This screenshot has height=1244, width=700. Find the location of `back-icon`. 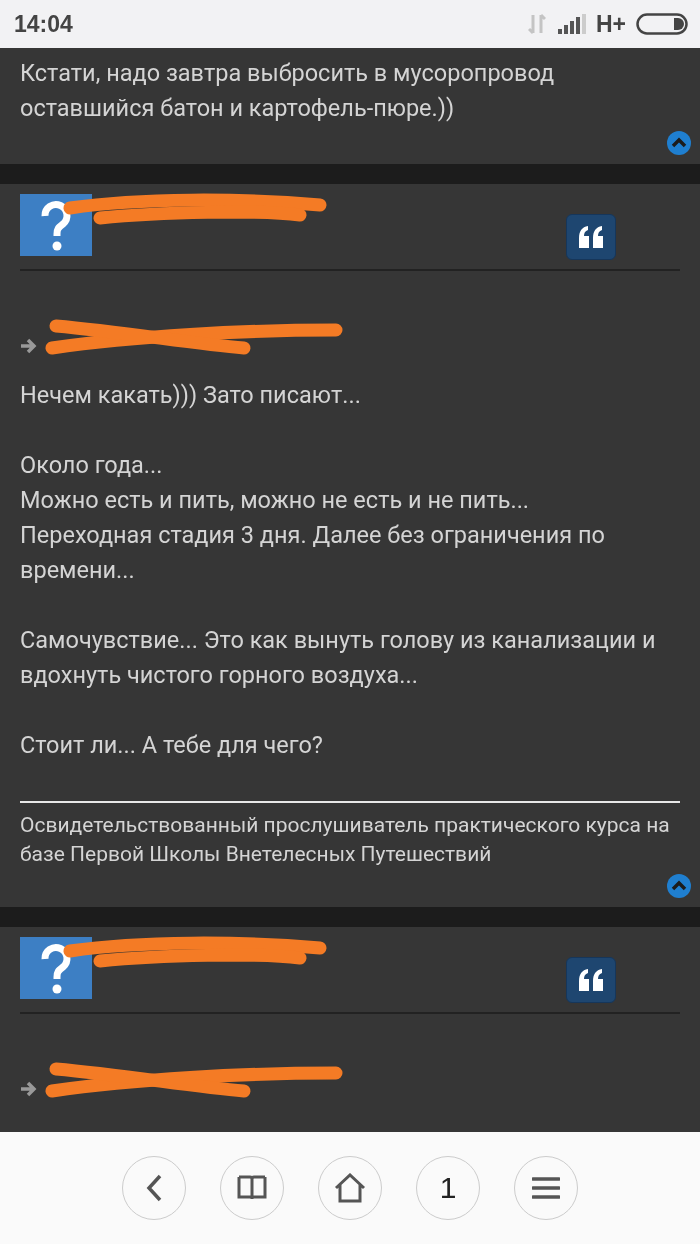

back-icon is located at coordinates (154, 1188).